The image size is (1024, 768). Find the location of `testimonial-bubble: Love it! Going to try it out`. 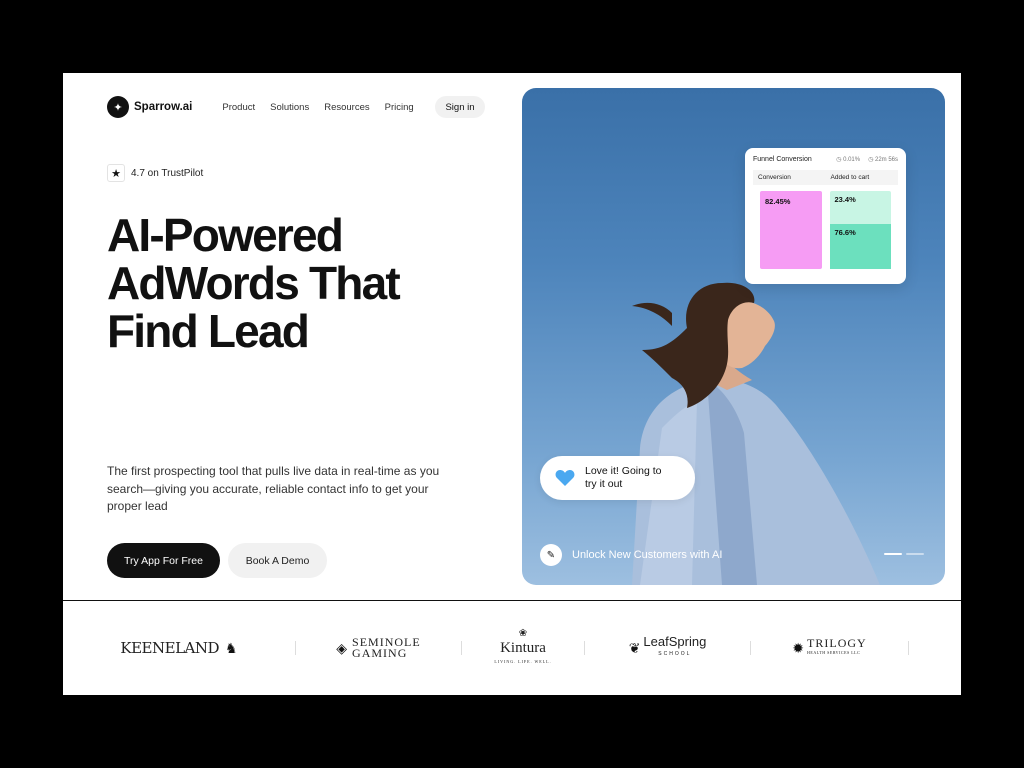

testimonial-bubble: Love it! Going to try it out is located at coordinates (617, 478).